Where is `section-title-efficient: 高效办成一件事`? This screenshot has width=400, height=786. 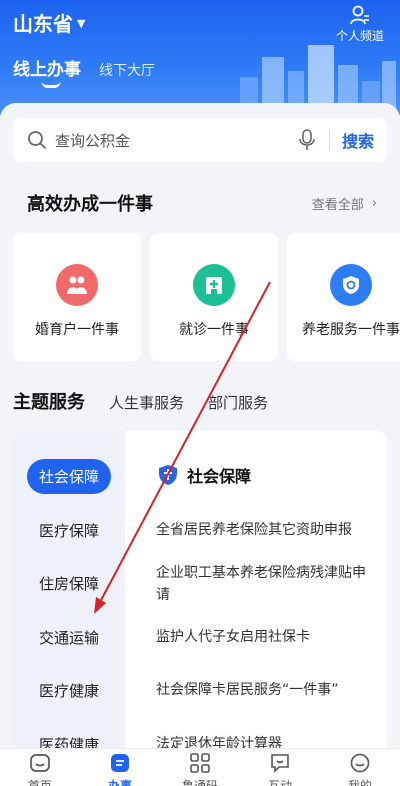 section-title-efficient: 高效办成一件事 is located at coordinates (90, 204).